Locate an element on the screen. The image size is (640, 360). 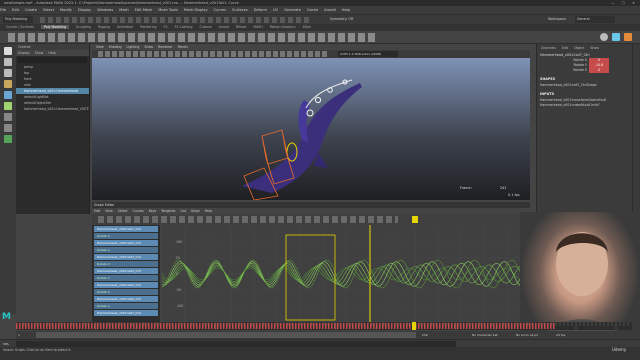
color-management-field: ACES 1.0 SDR-video (sRGB) is located at coordinates (368, 54).